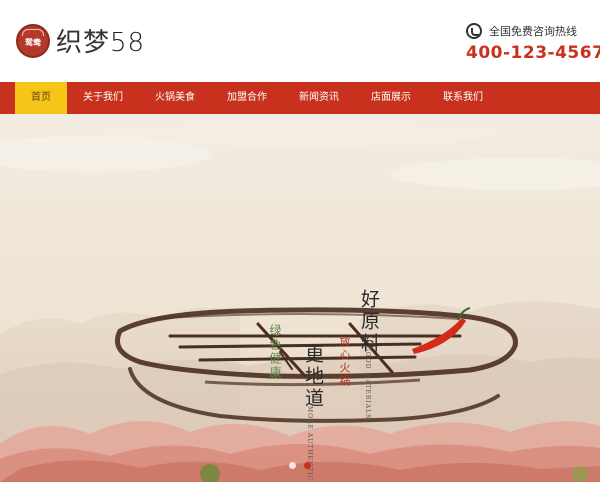 The height and width of the screenshot is (482, 600). Describe the element at coordinates (313, 377) in the screenshot. I see `banner-text-road: 更地道` at that location.